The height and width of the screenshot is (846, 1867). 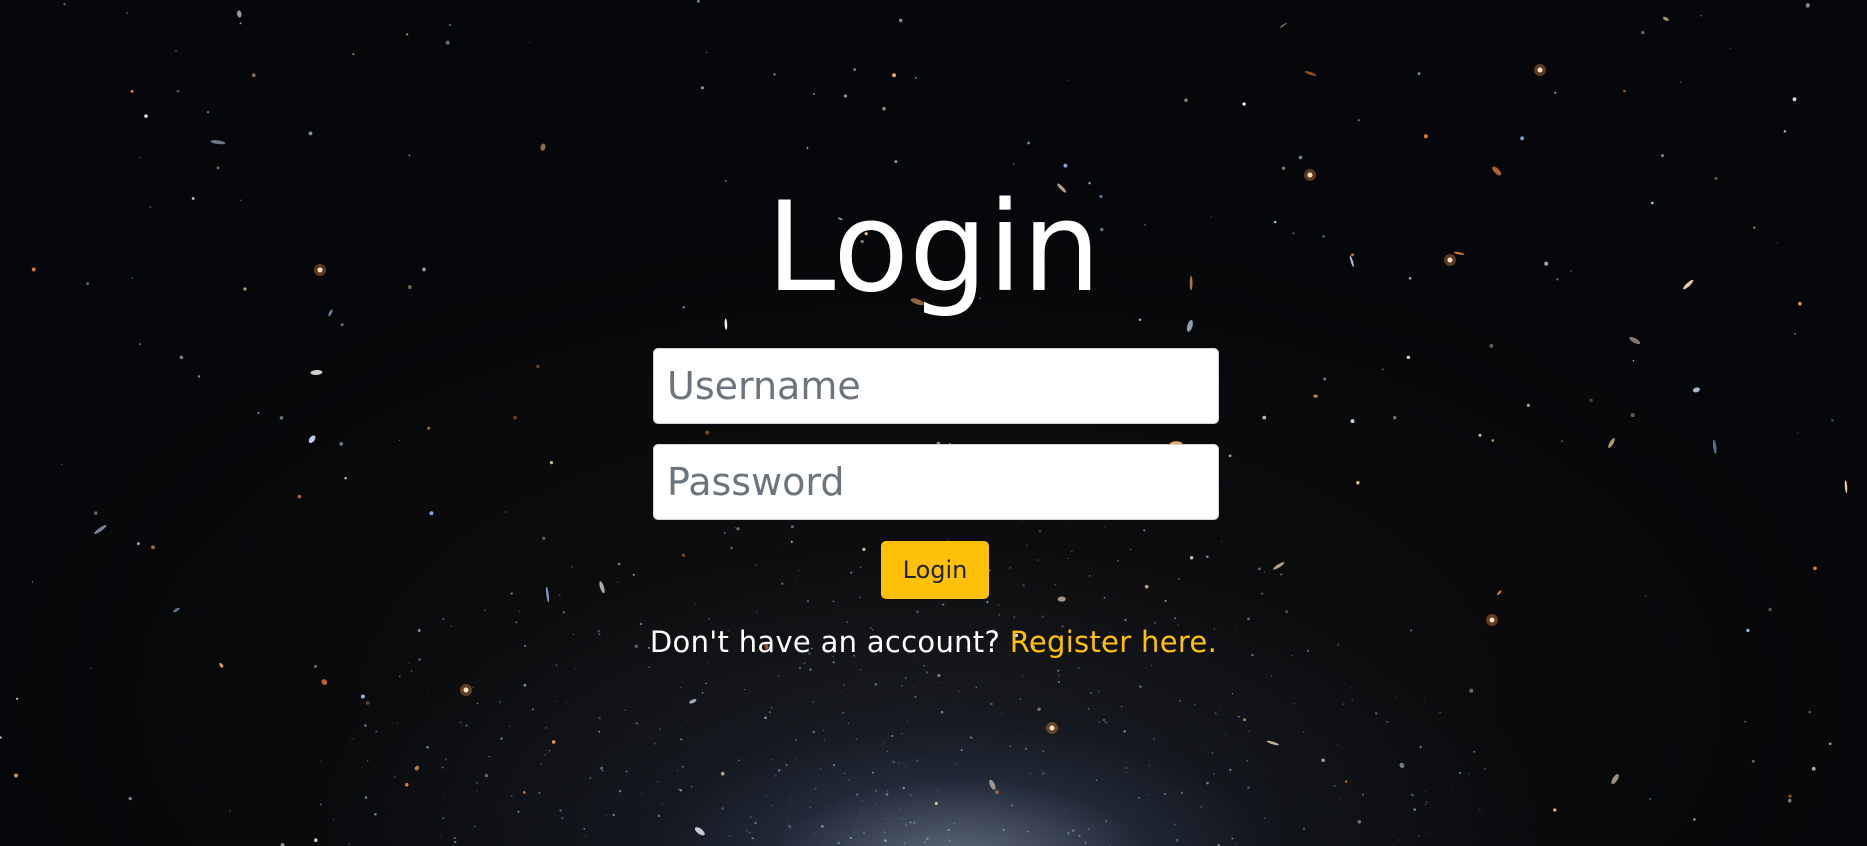 What do you see at coordinates (936, 386) in the screenshot?
I see `username-input` at bounding box center [936, 386].